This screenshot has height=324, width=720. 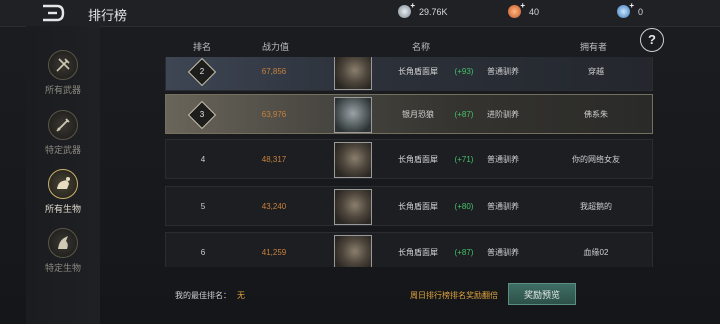 I want to click on top-bar: 排行榜 + 29.76K + 40 + 0, so click(x=360, y=13).